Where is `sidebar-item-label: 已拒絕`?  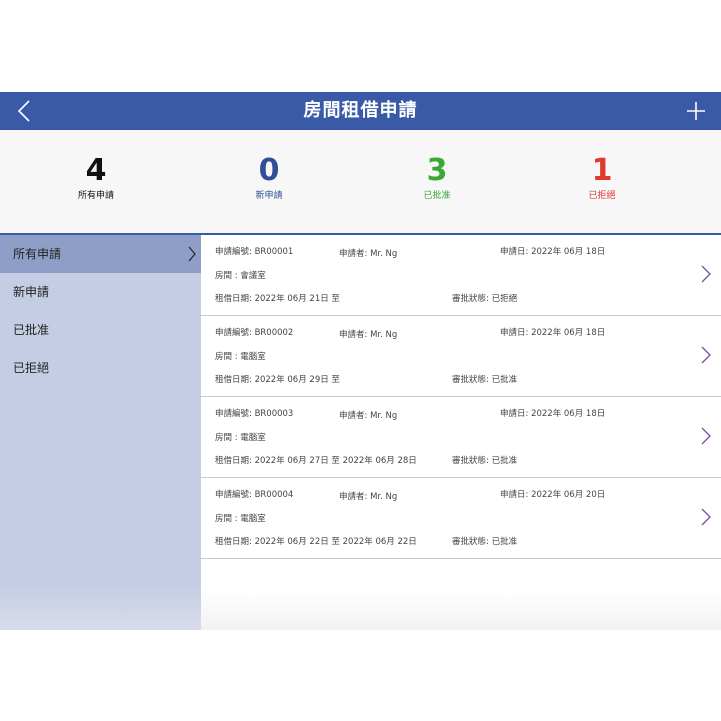 sidebar-item-label: 已拒絕 is located at coordinates (31, 368).